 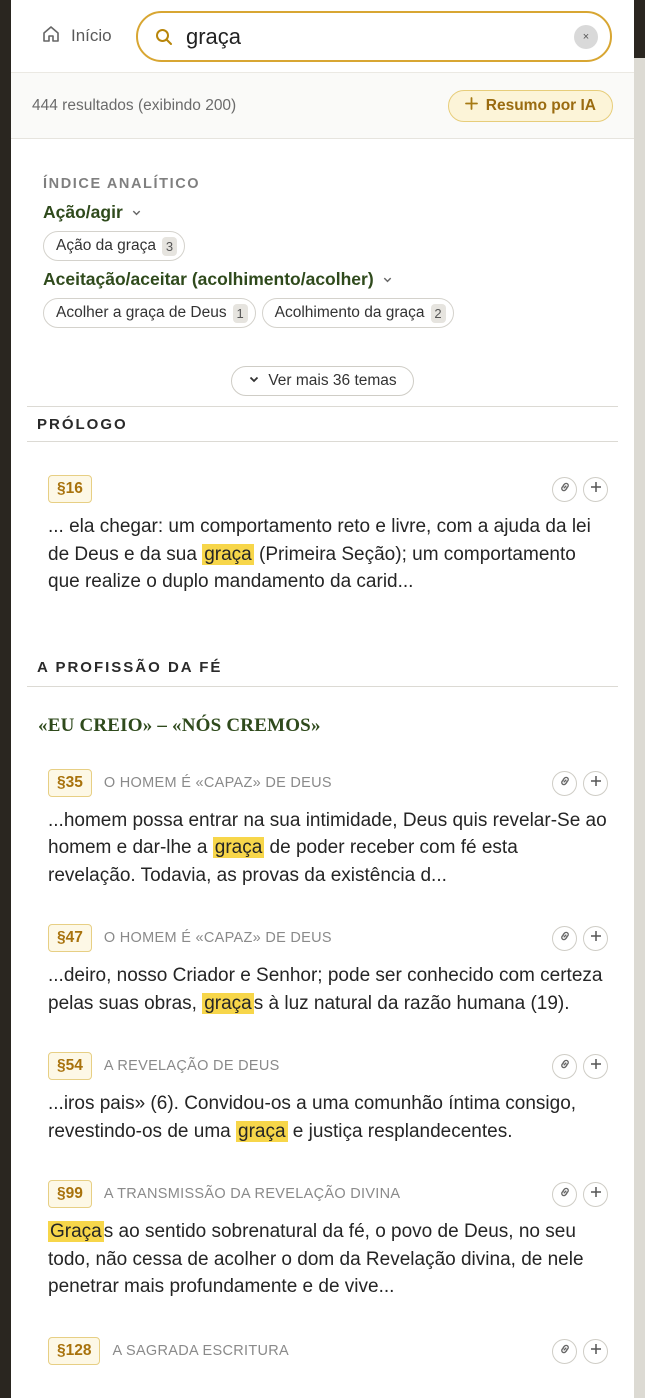 What do you see at coordinates (586, 37) in the screenshot?
I see `clear-search-button: ×` at bounding box center [586, 37].